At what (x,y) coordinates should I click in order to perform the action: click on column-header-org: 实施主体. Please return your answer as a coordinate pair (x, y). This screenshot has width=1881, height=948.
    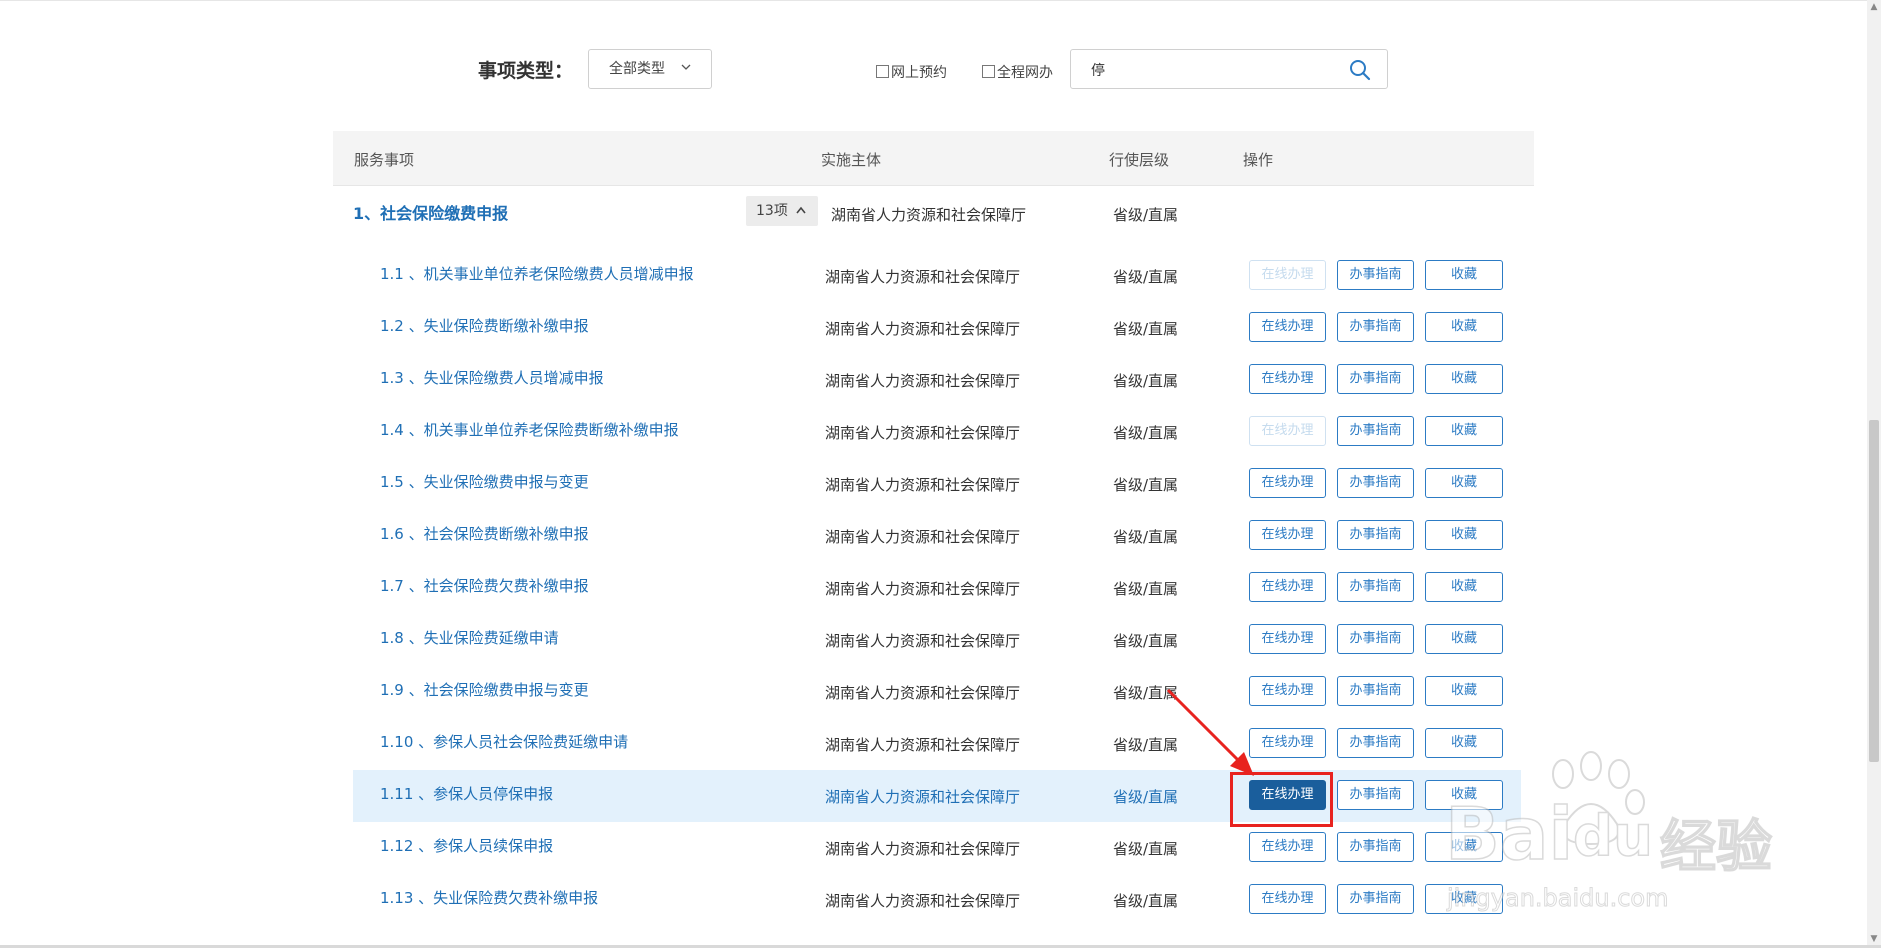
    Looking at the image, I should click on (851, 160).